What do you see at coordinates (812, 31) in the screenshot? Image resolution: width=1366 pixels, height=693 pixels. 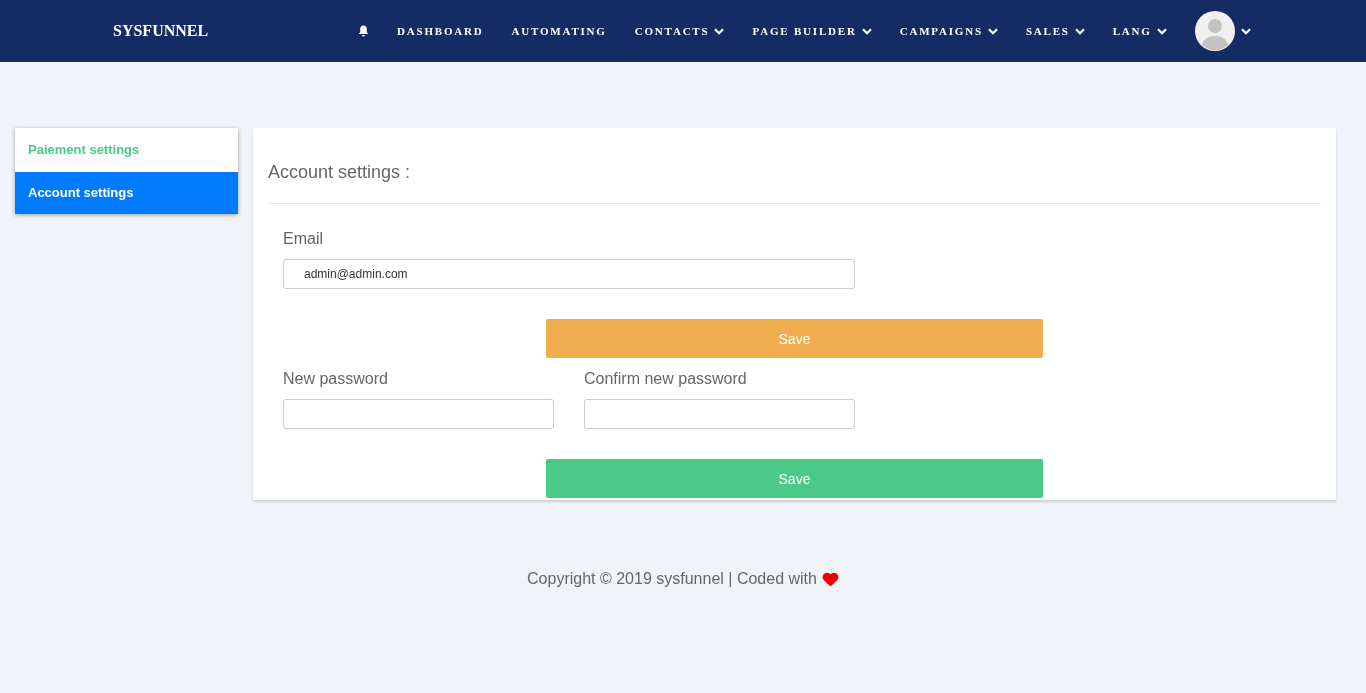 I see `nav-link: PAGE BUILDER` at bounding box center [812, 31].